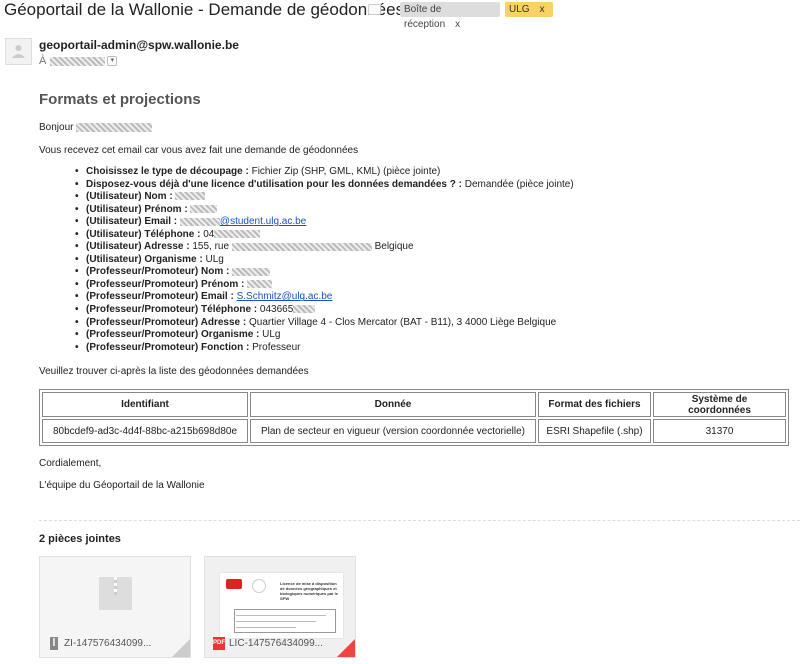  I want to click on greeting: Bonjour, so click(56, 127).